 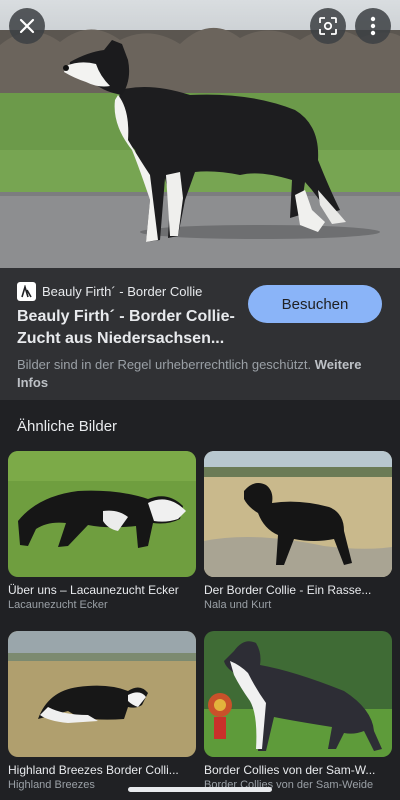 I want to click on home-indicator, so click(x=200, y=789).